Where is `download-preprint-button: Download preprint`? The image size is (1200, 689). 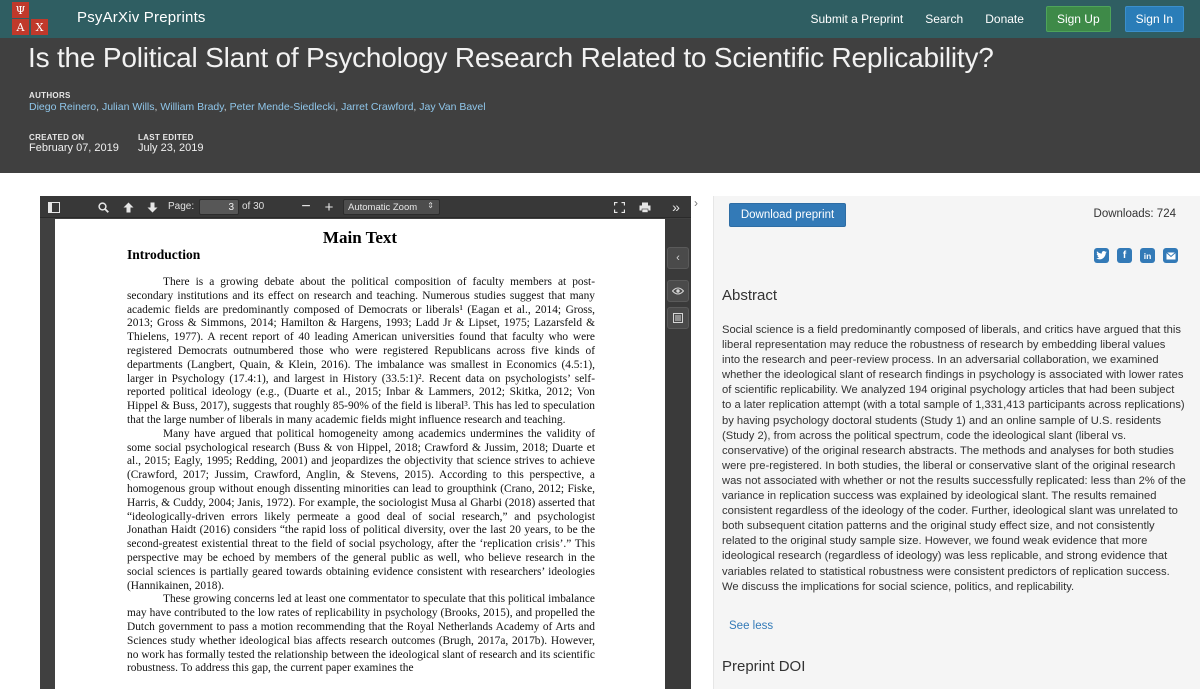
download-preprint-button: Download preprint is located at coordinates (787, 215).